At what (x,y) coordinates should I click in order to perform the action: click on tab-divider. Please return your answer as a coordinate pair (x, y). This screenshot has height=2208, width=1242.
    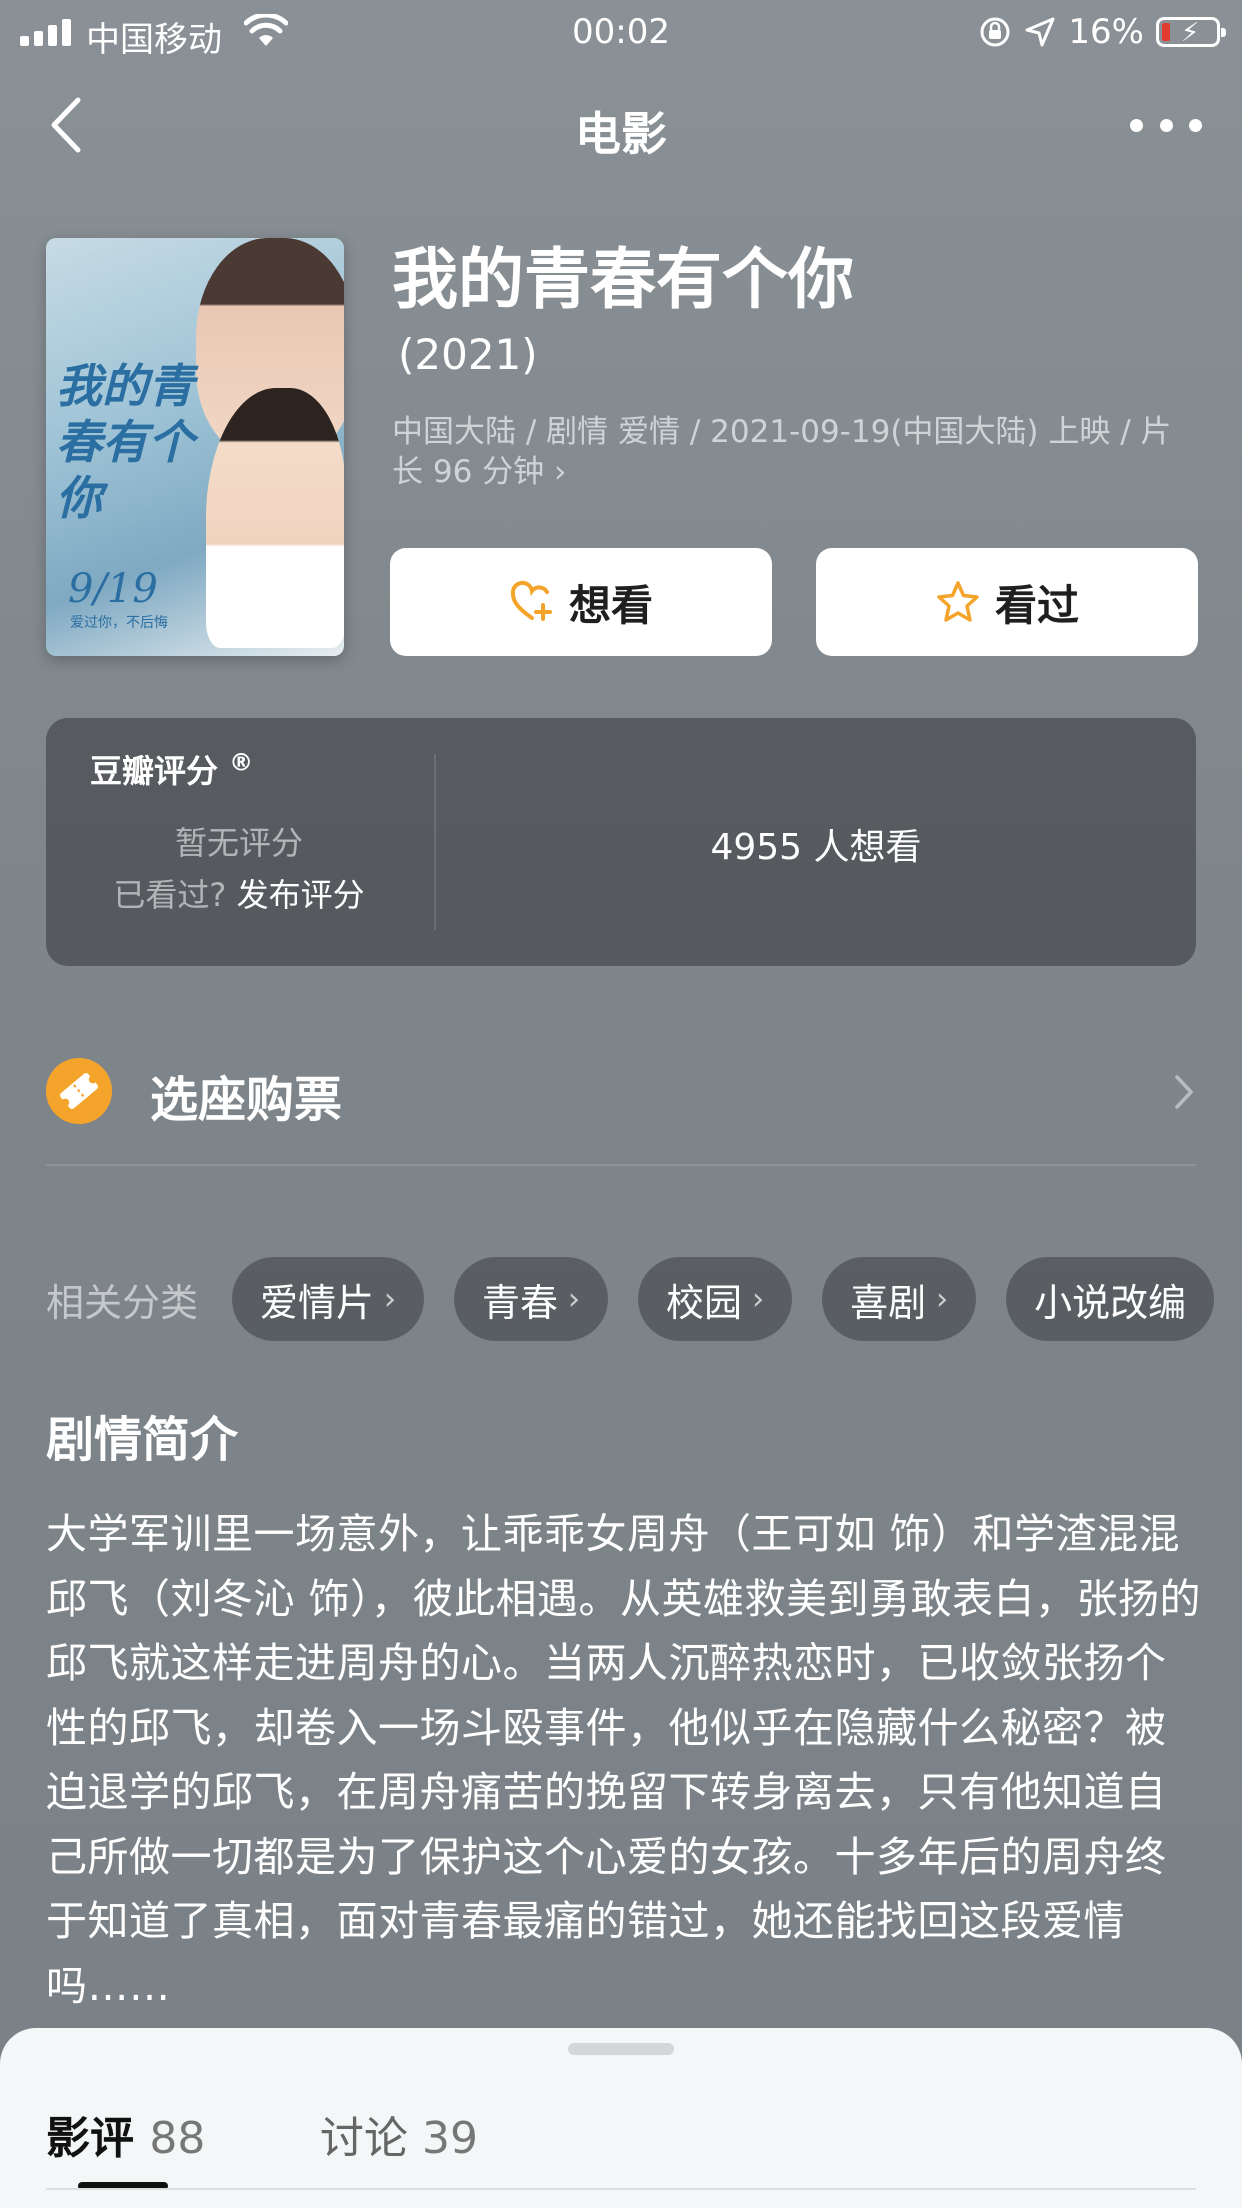
    Looking at the image, I should click on (621, 2189).